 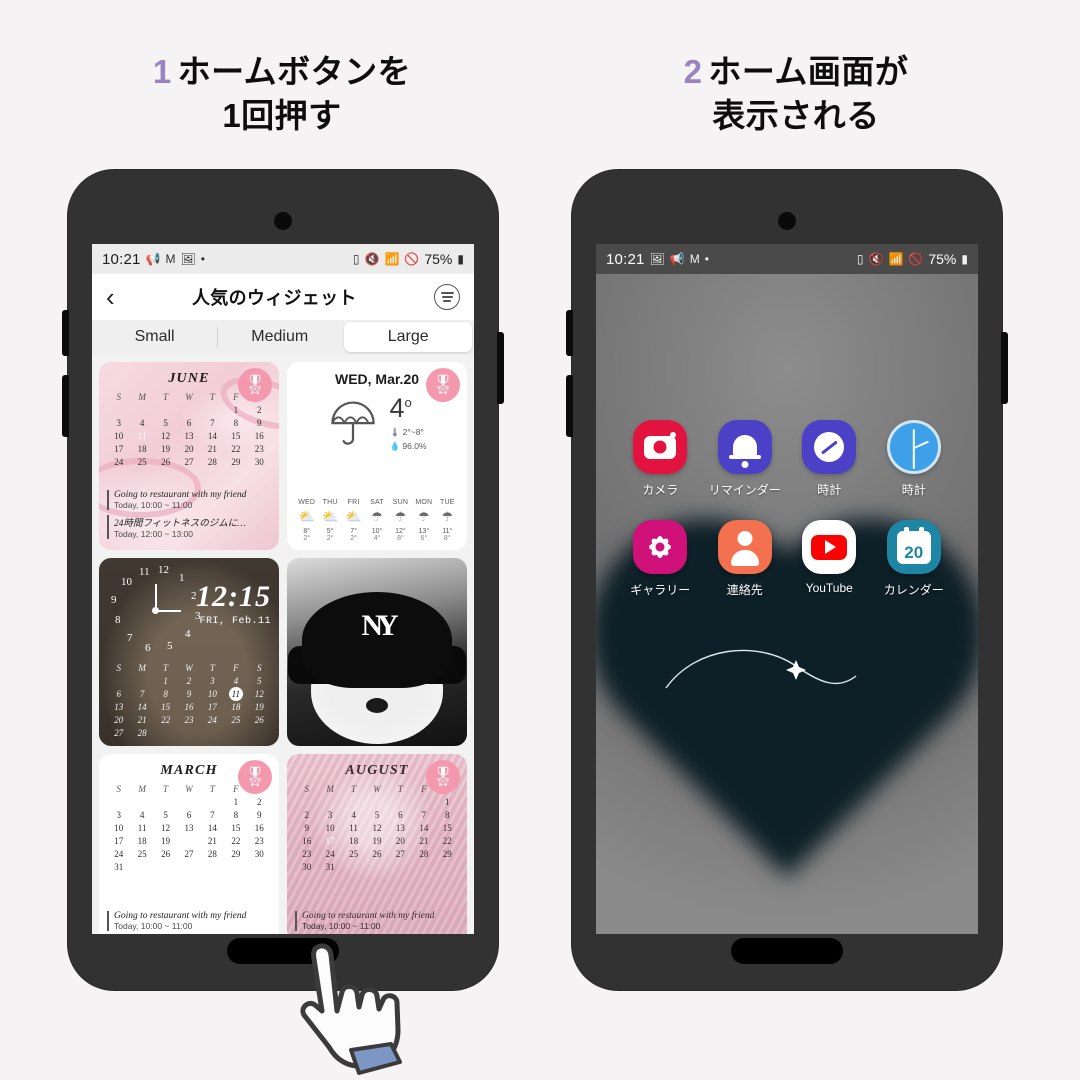 I want to click on calendar-day: 20, so click(x=118, y=720).